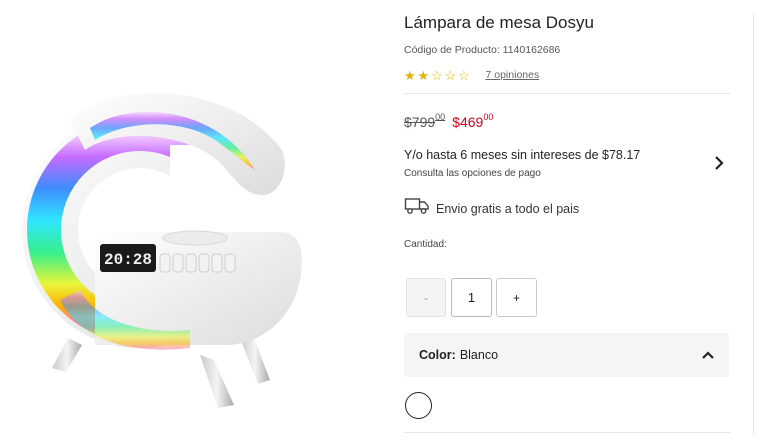  Describe the element at coordinates (513, 75) in the screenshot. I see `reviews-link: 7 opiniones` at that location.